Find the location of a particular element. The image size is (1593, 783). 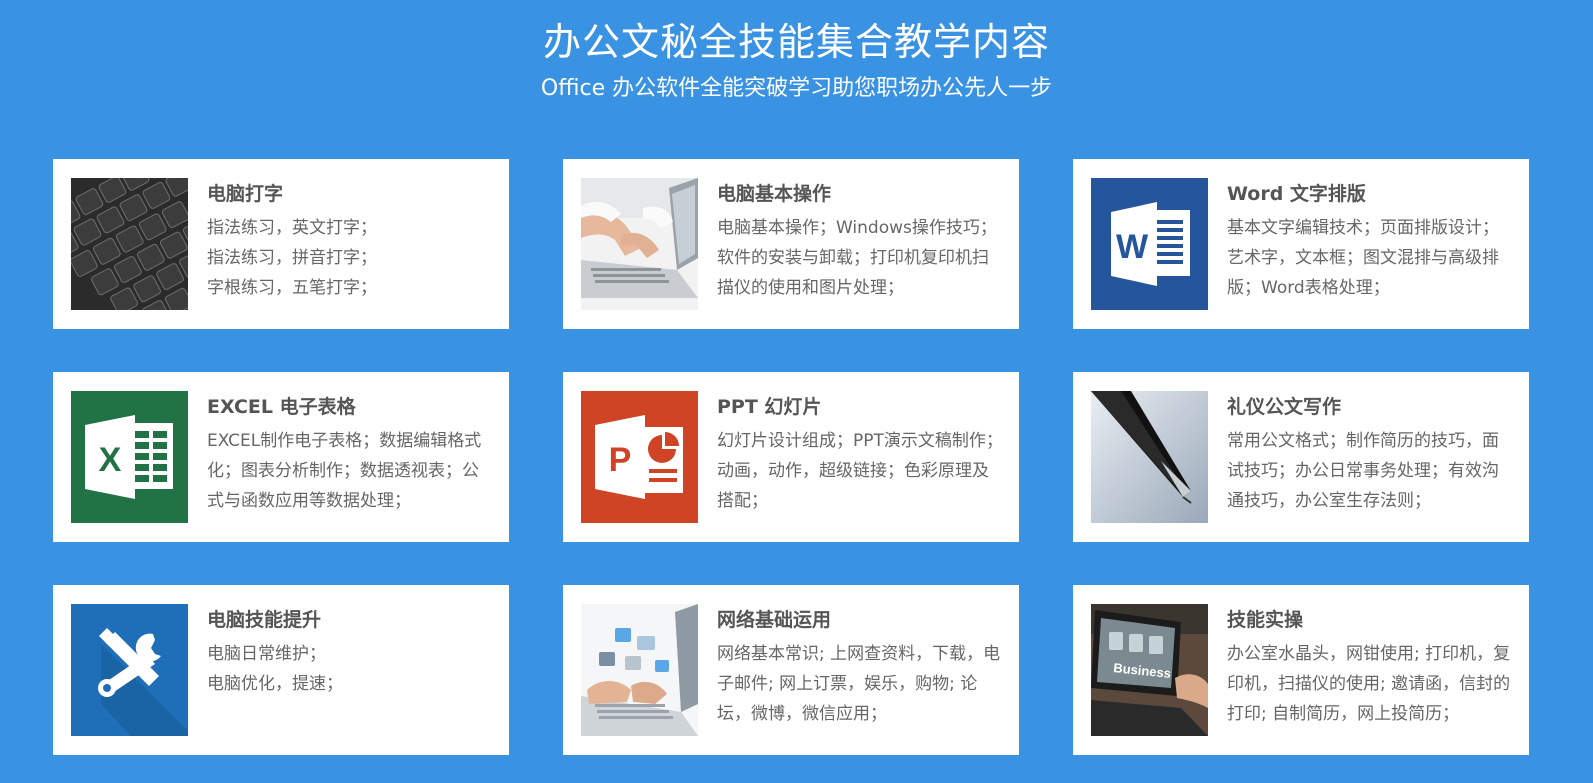

course-card-skill-improvement: 电脑技能提升 电脑日常维护； 电脑优化，提速； is located at coordinates (281, 670).